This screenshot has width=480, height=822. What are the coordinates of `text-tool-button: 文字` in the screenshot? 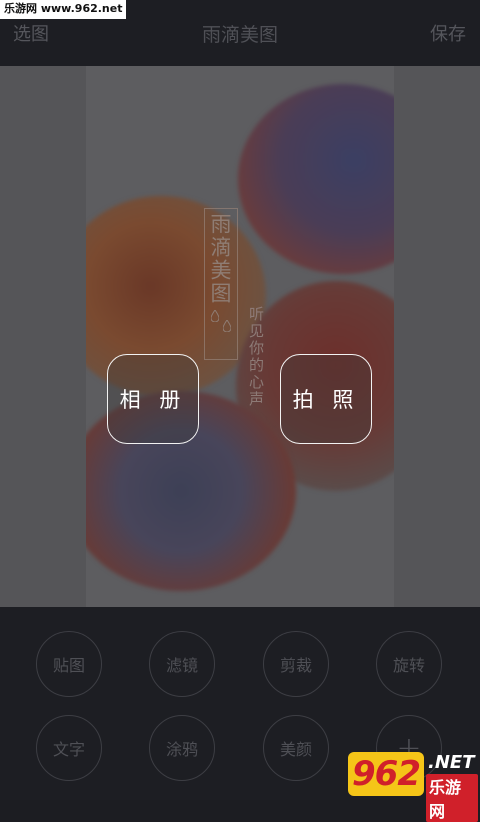 It's located at (69, 748).